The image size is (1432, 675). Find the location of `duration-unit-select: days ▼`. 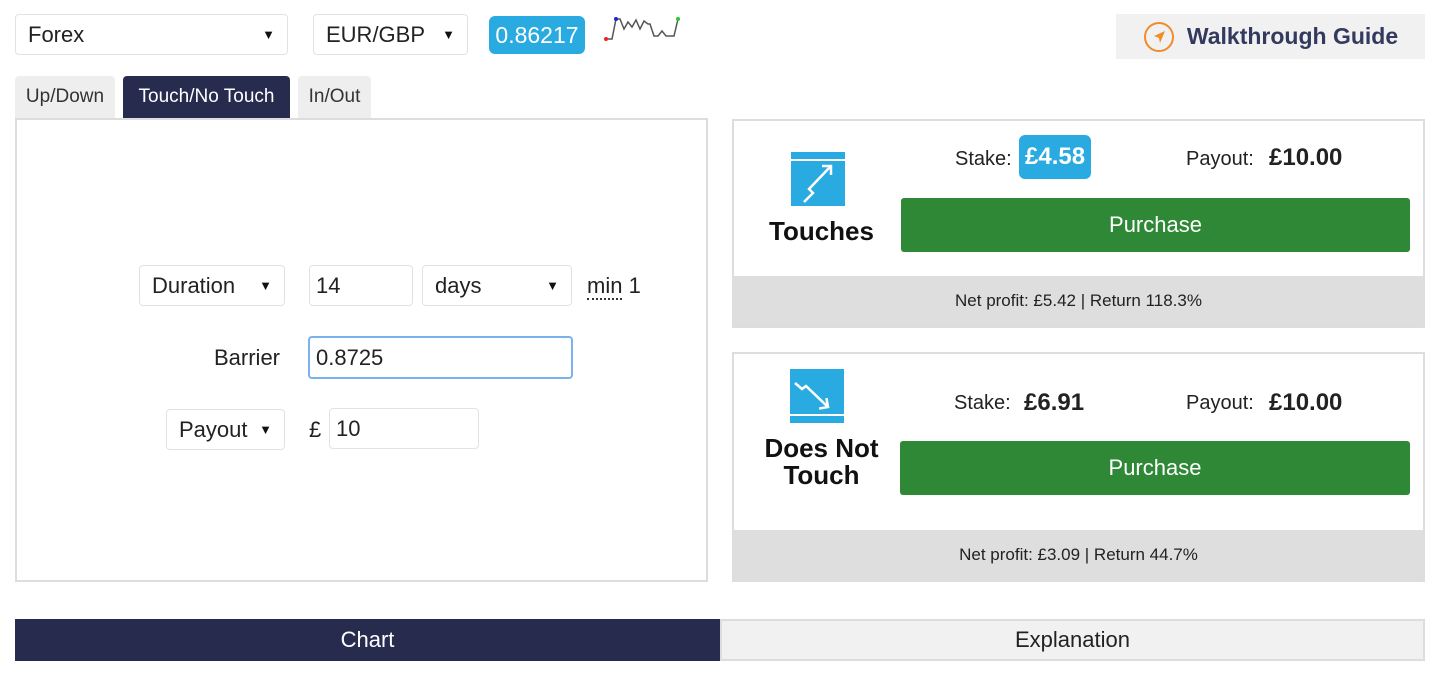

duration-unit-select: days ▼ is located at coordinates (497, 285).